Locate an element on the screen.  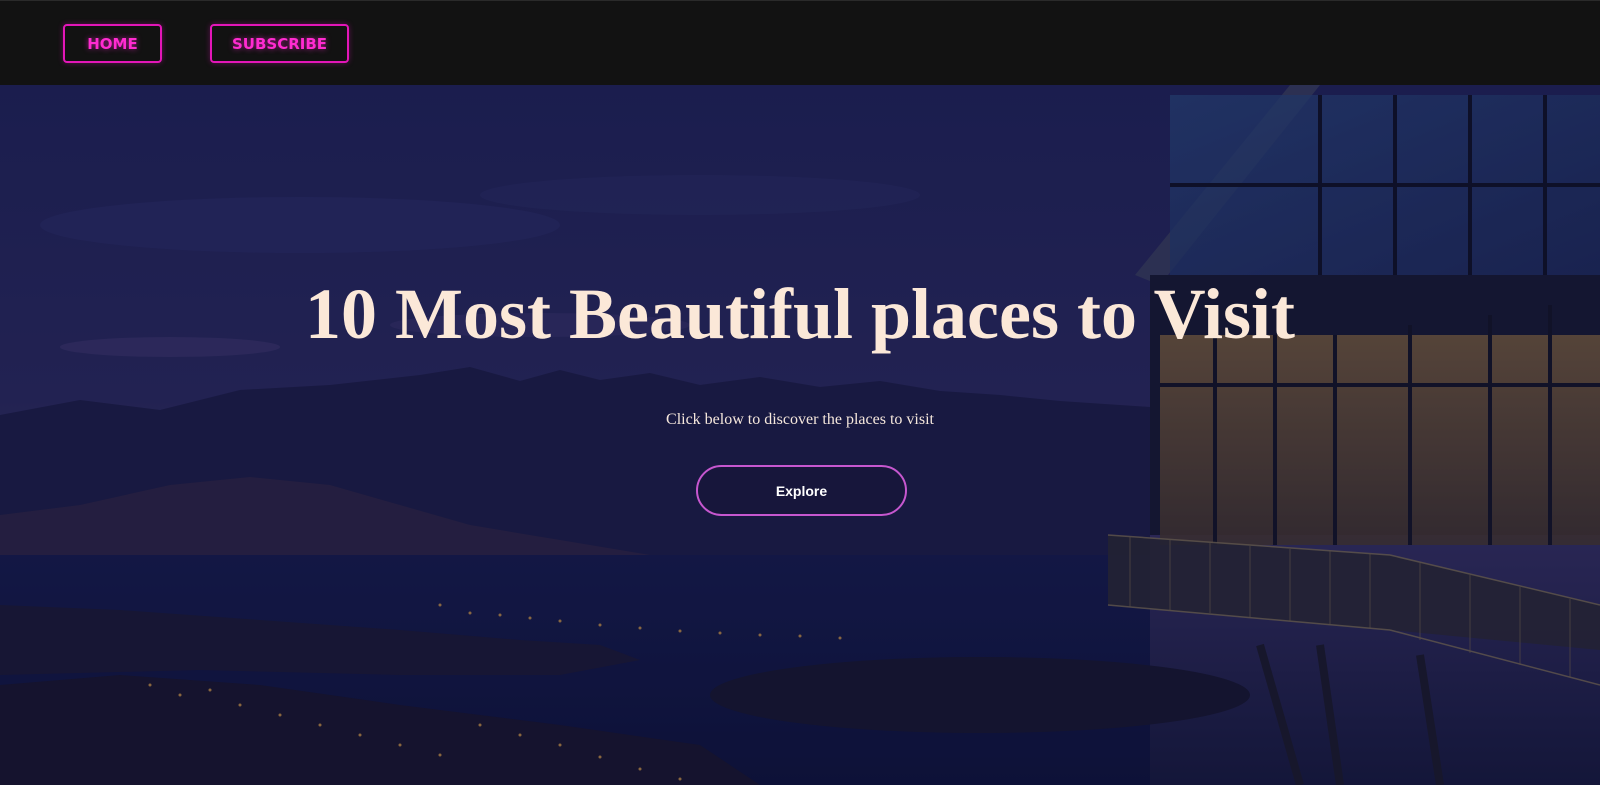
explore-button: Explore is located at coordinates (801, 490).